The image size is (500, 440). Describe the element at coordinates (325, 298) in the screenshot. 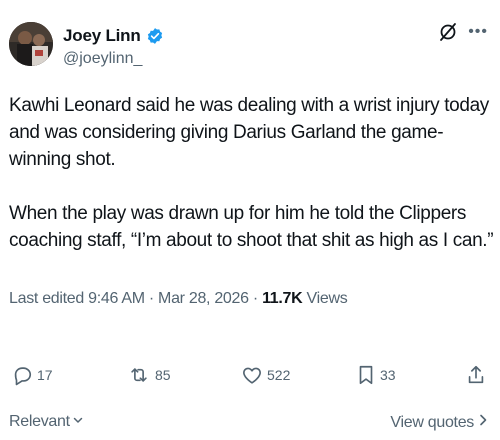

I see `views-label: Views` at that location.